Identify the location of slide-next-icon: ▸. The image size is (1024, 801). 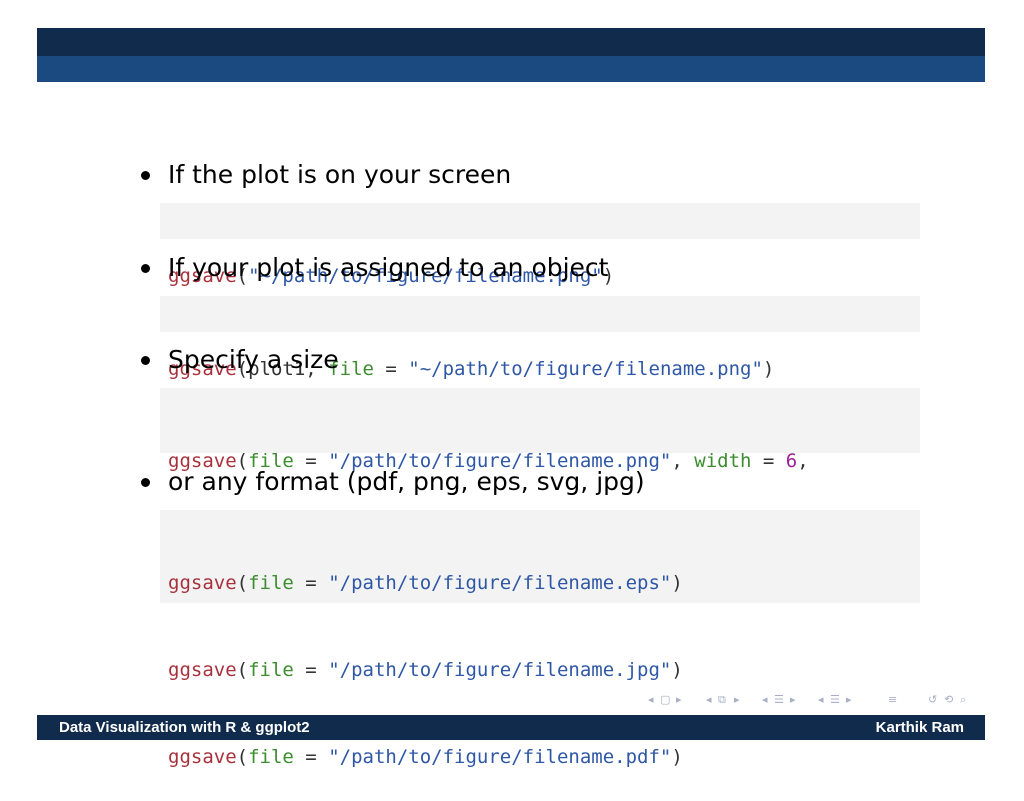
(679, 700).